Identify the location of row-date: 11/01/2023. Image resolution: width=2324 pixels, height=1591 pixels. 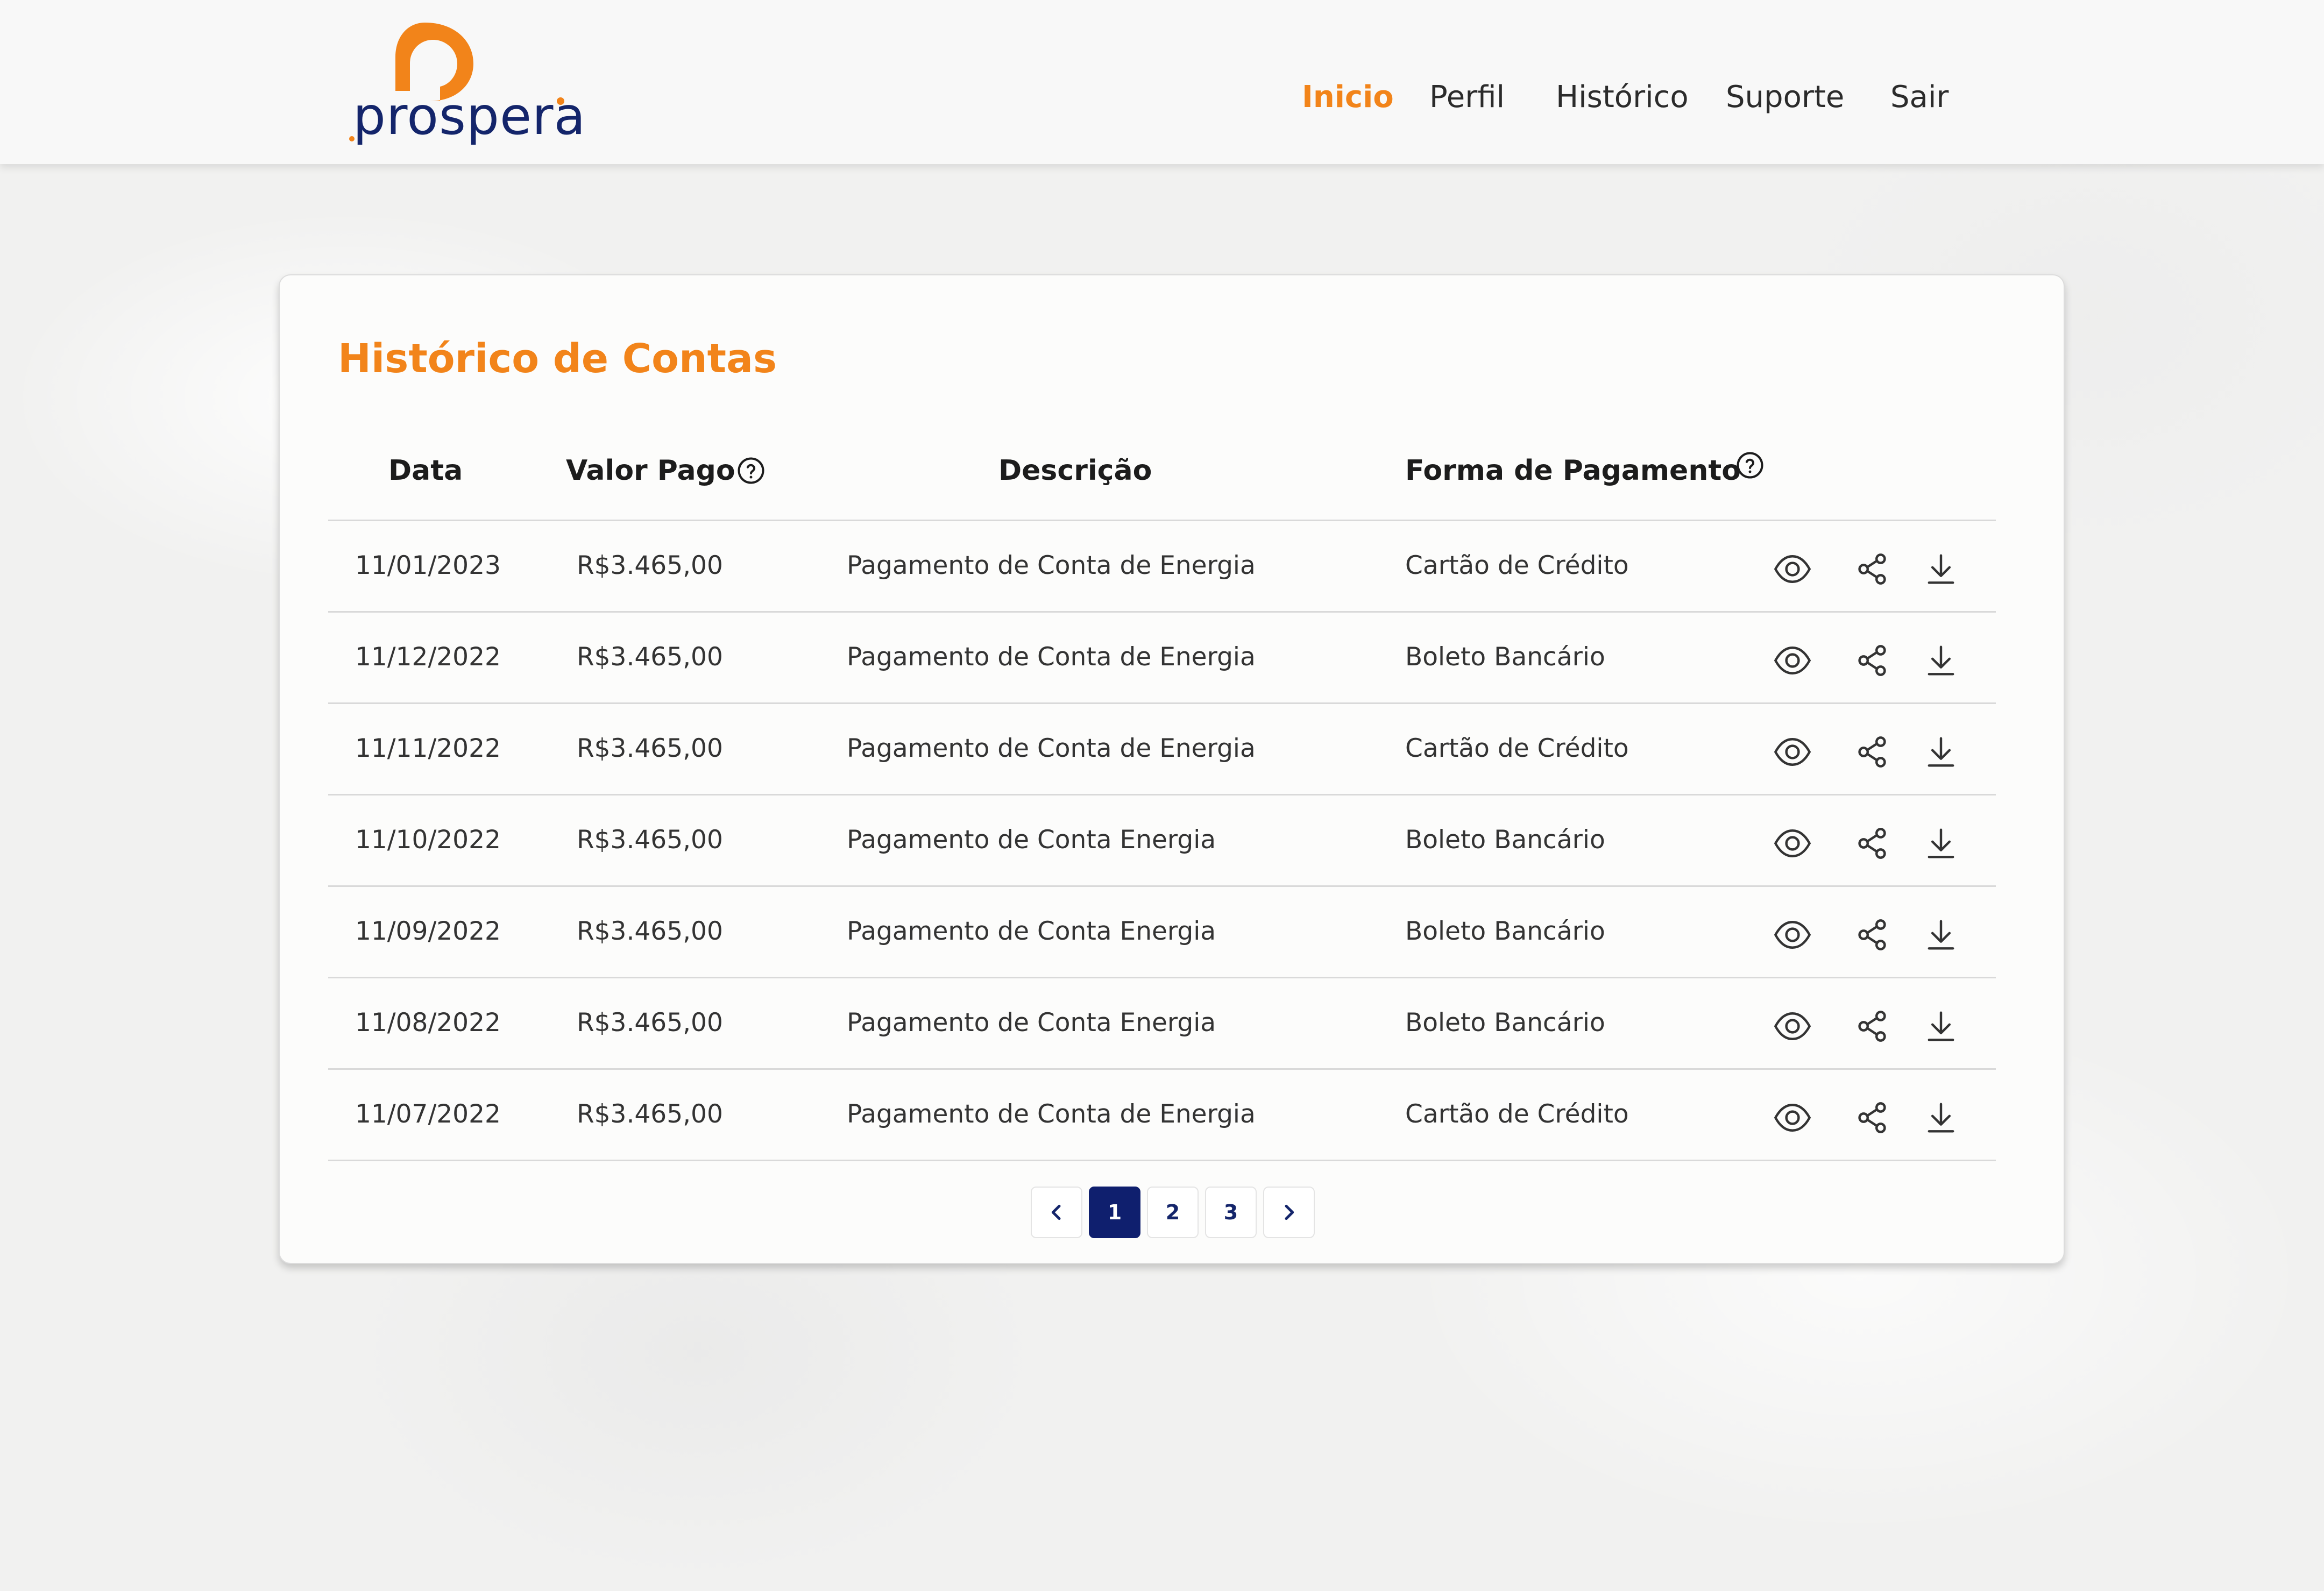
(428, 565).